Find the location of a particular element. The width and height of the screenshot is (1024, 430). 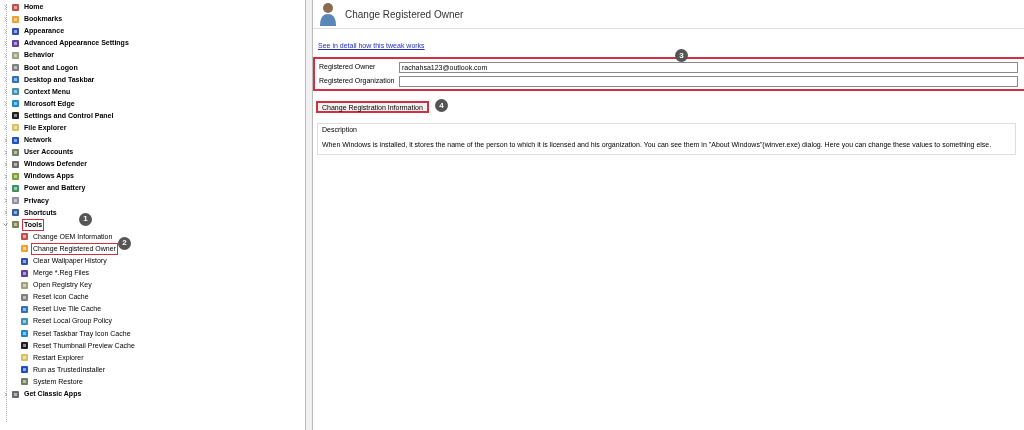

panel-title: Change Registered Owner is located at coordinates (404, 14).